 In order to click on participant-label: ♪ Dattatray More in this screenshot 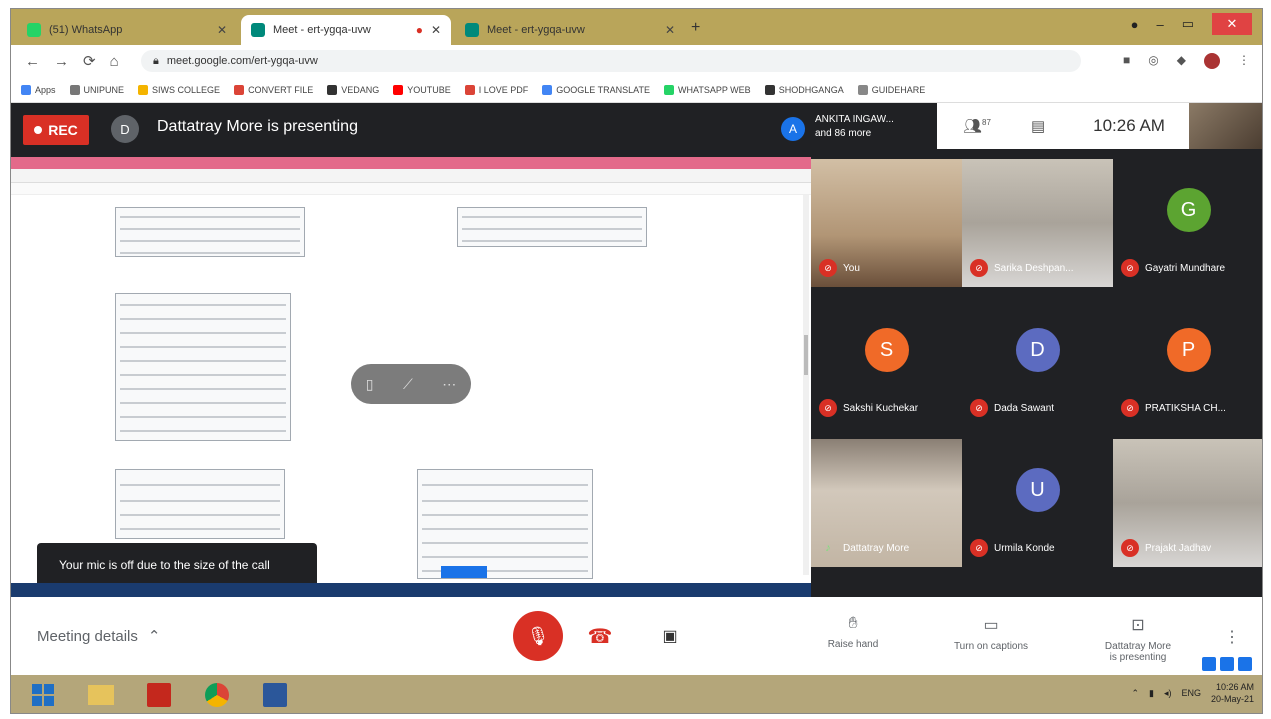, I will do `click(864, 548)`.